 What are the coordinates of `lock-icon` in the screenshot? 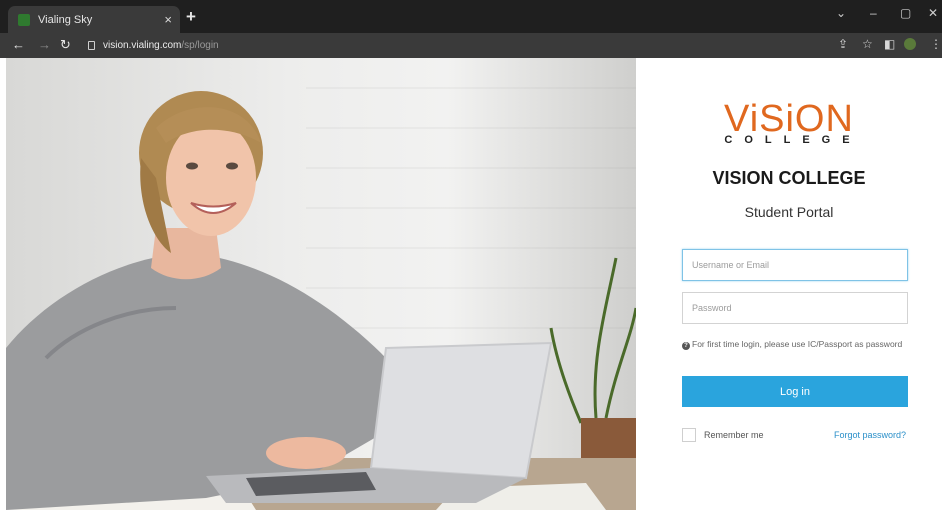 It's located at (91, 45).